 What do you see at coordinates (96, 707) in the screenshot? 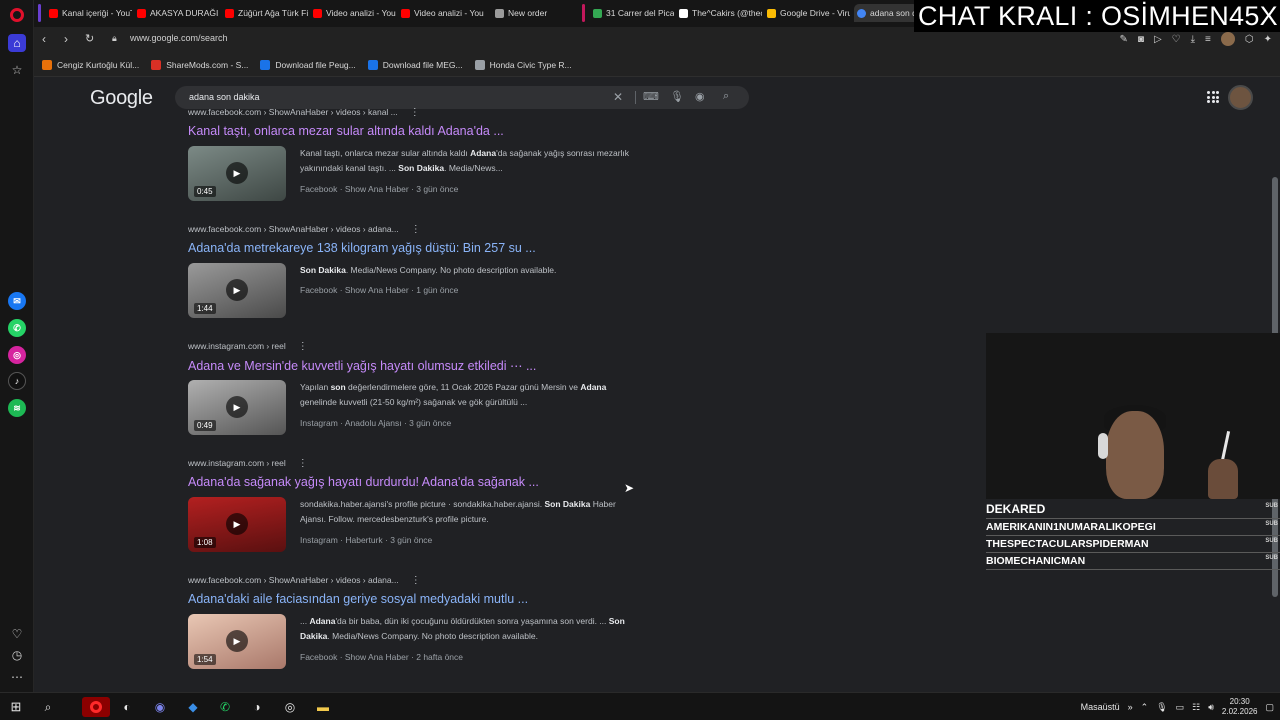
I see `opera-taskbar-icon` at bounding box center [96, 707].